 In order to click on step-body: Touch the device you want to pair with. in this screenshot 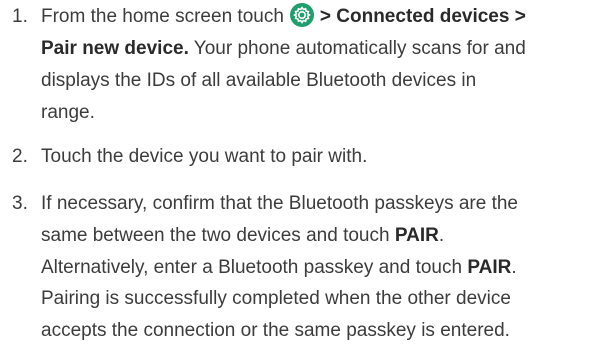, I will do `click(319, 157)`.